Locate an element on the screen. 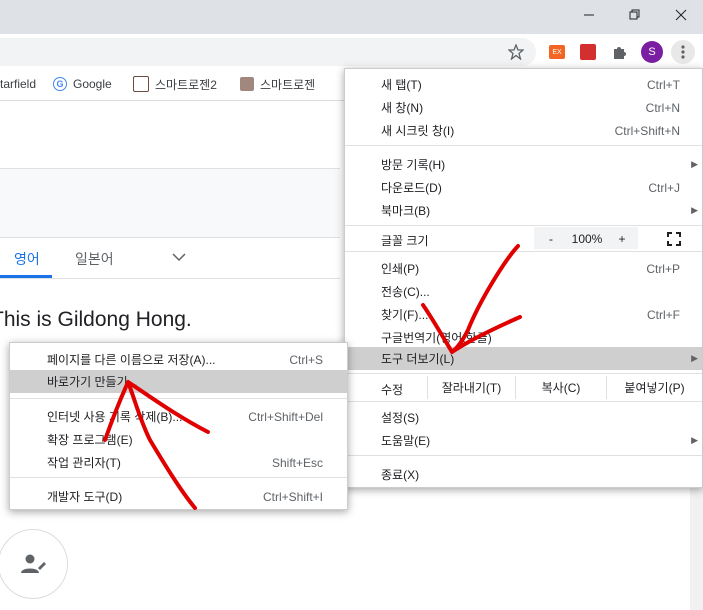  zoom-in-button: + is located at coordinates (622, 238).